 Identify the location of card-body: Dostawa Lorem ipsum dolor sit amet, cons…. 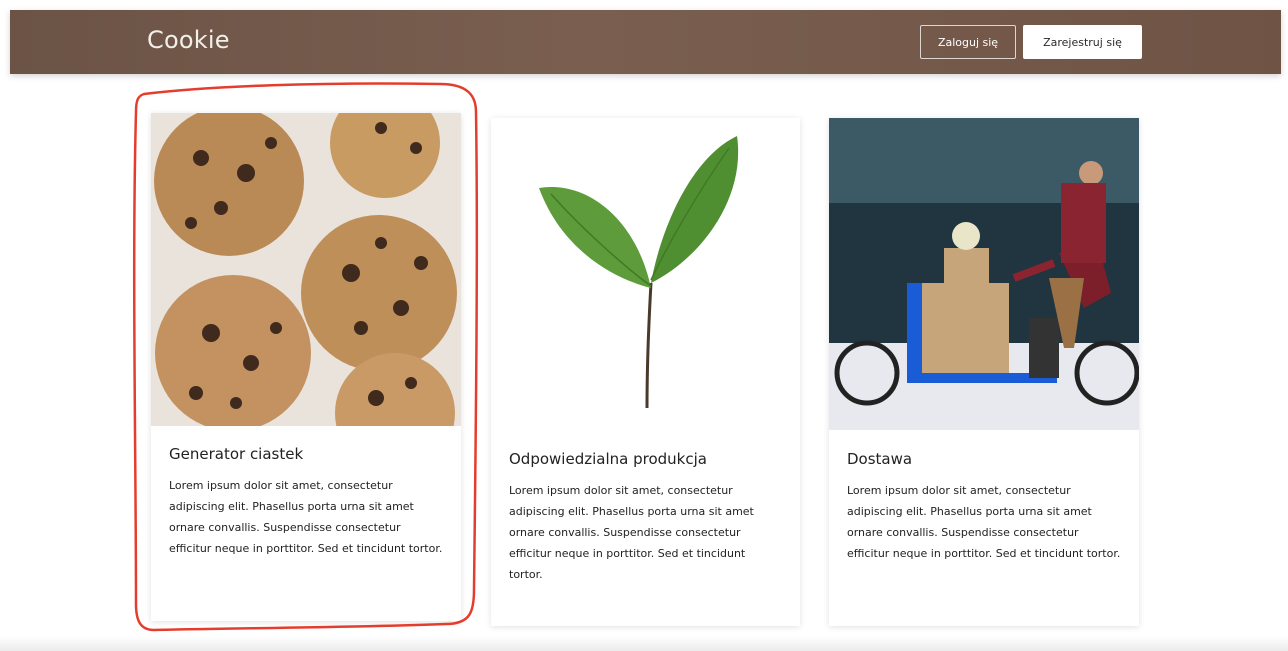
(984, 507).